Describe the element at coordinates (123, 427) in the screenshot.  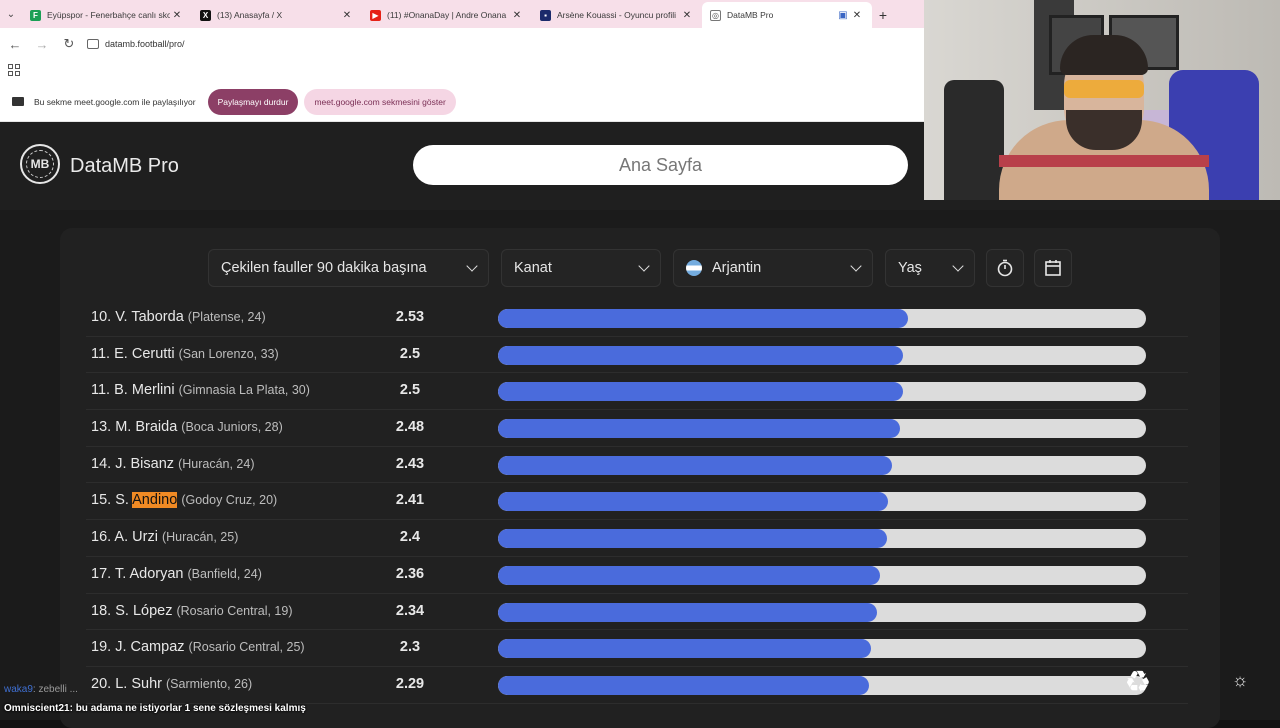
I see `initial-label: M.` at that location.